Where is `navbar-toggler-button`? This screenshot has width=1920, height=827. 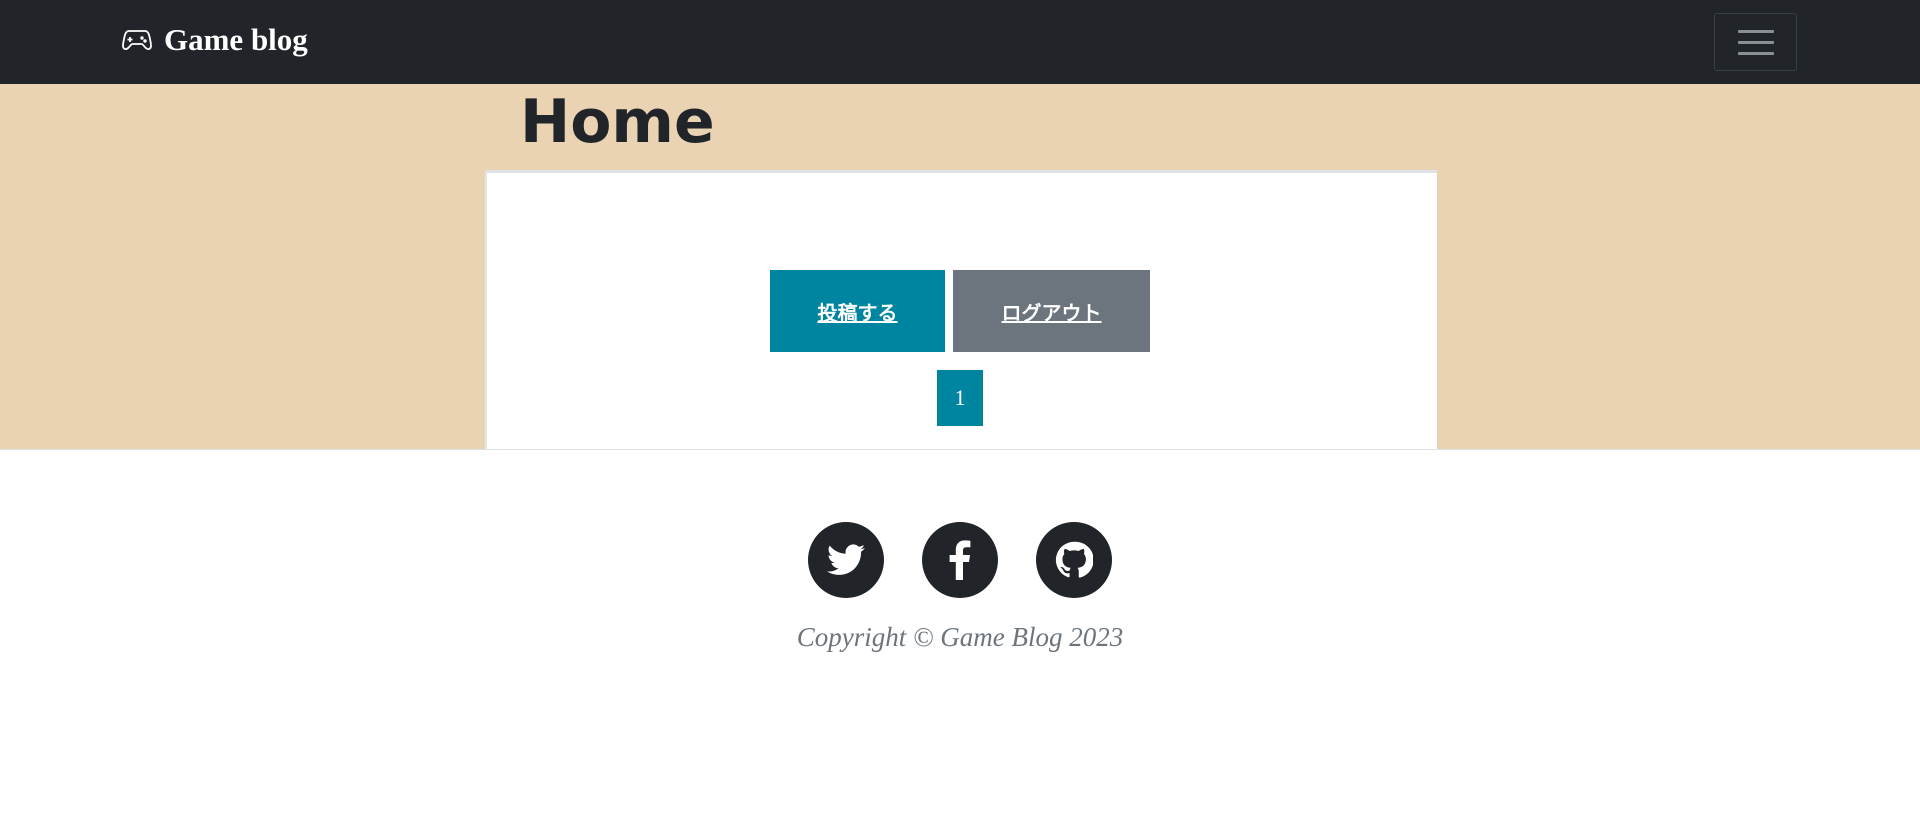
navbar-toggler-button is located at coordinates (1755, 42).